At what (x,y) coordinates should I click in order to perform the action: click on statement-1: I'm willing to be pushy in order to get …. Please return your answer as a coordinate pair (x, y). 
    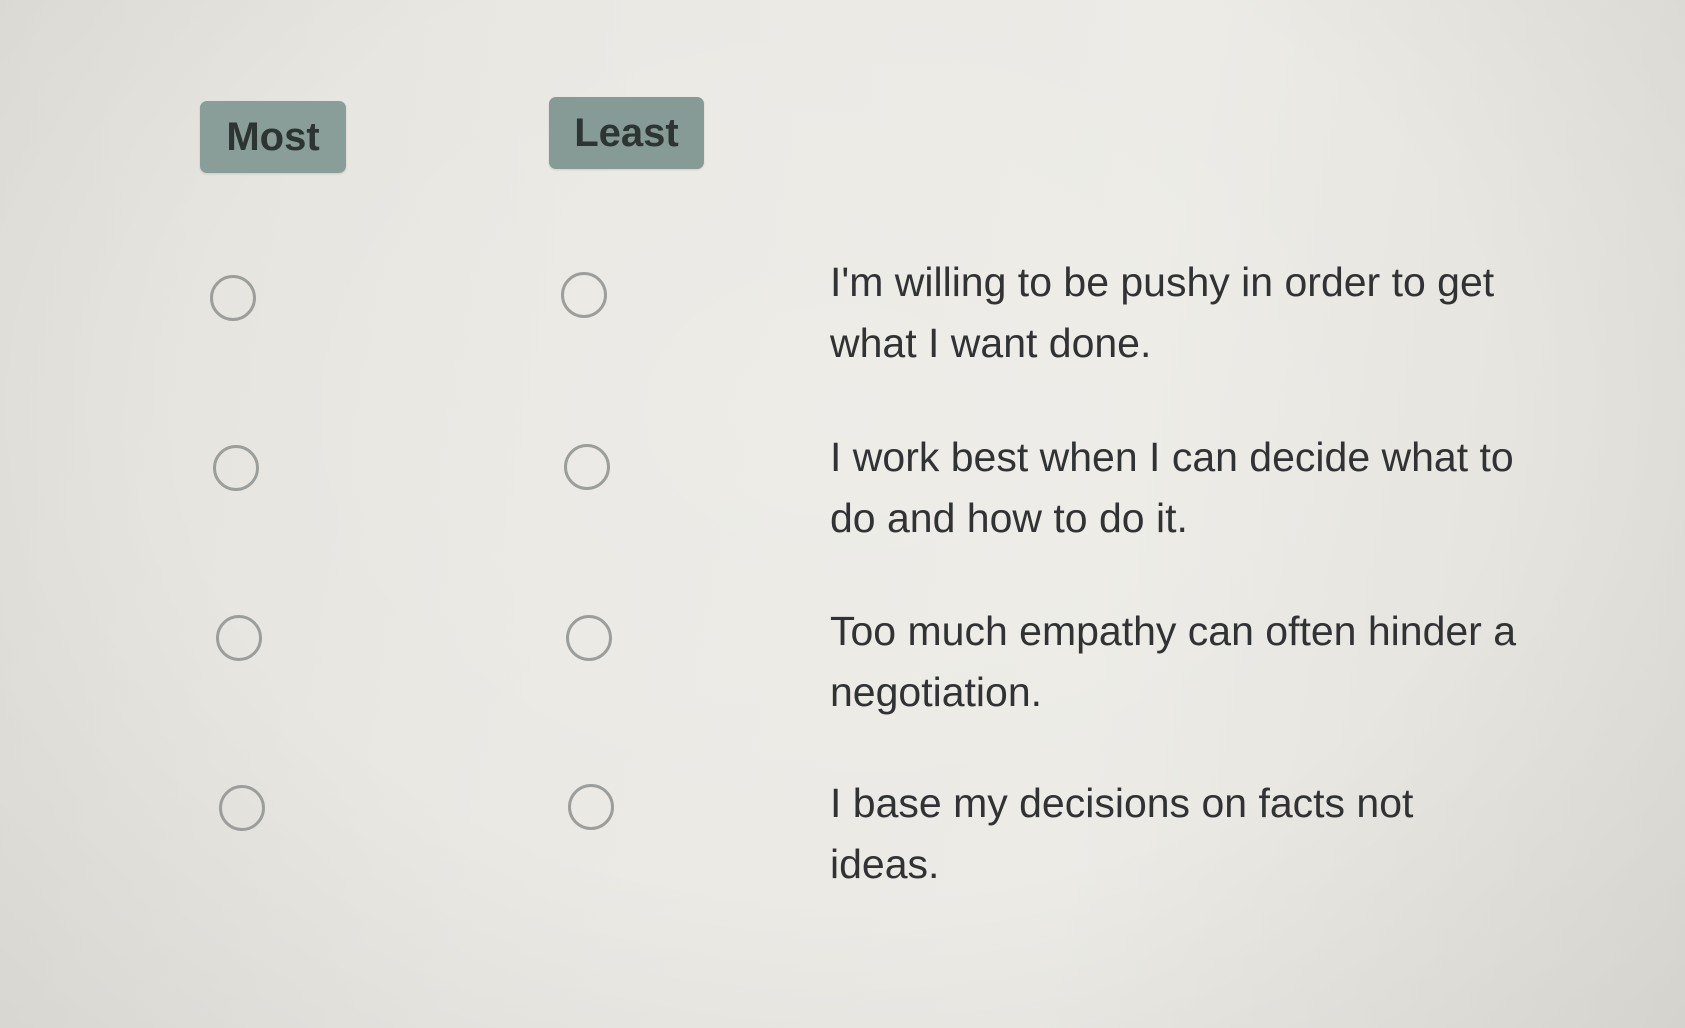
    Looking at the image, I should click on (1162, 312).